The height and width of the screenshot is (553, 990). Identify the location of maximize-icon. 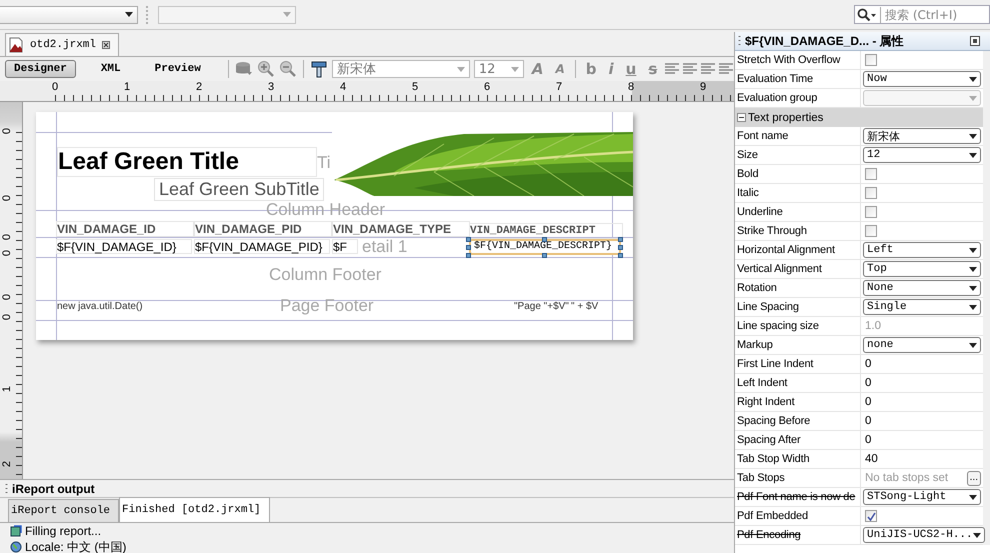
(975, 41).